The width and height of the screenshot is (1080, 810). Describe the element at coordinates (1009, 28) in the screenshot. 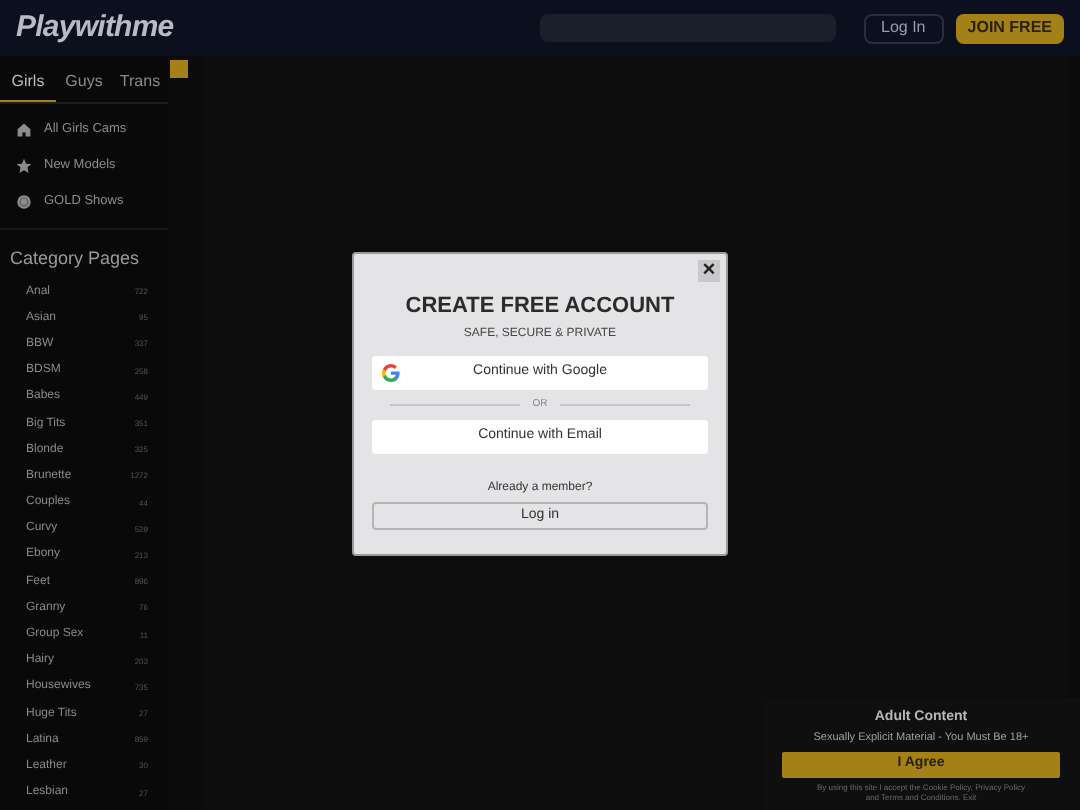

I see `join-button: JOIN FREE` at that location.